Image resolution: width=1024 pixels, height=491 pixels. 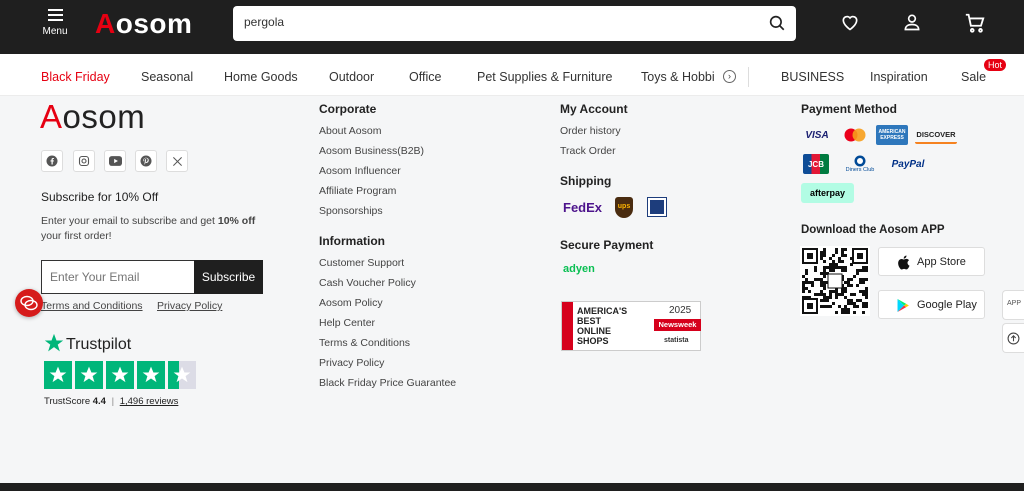 I want to click on account-user-icon, so click(x=912, y=22).